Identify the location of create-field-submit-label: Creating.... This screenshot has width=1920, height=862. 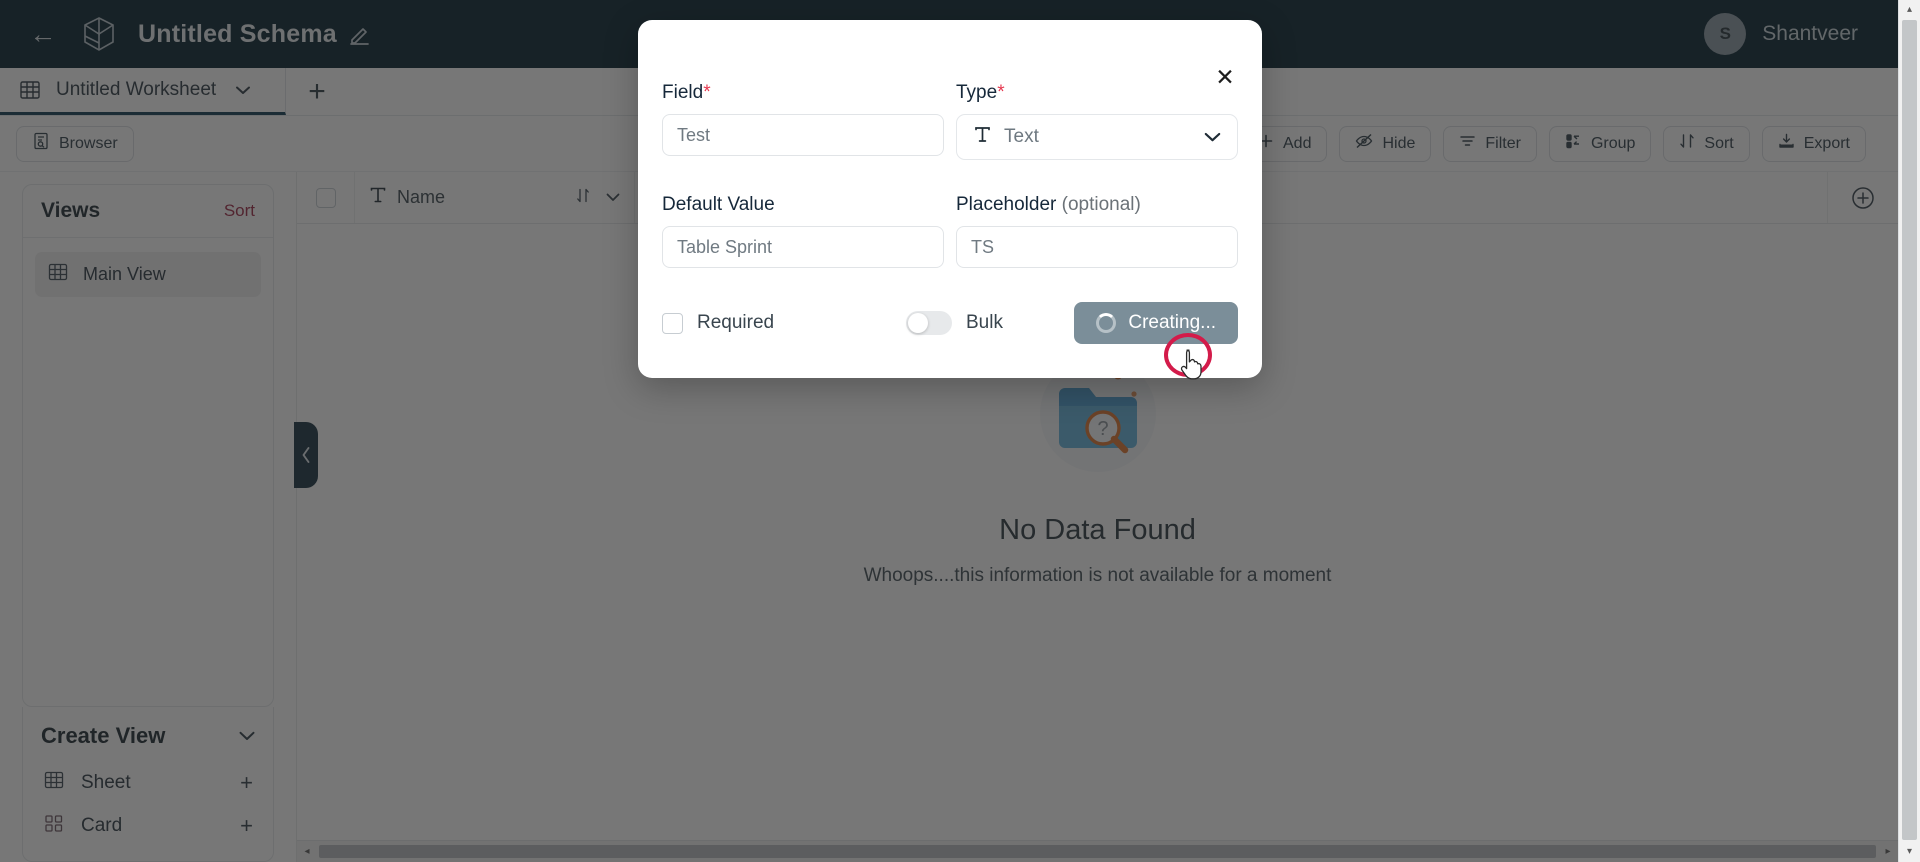
(1172, 322).